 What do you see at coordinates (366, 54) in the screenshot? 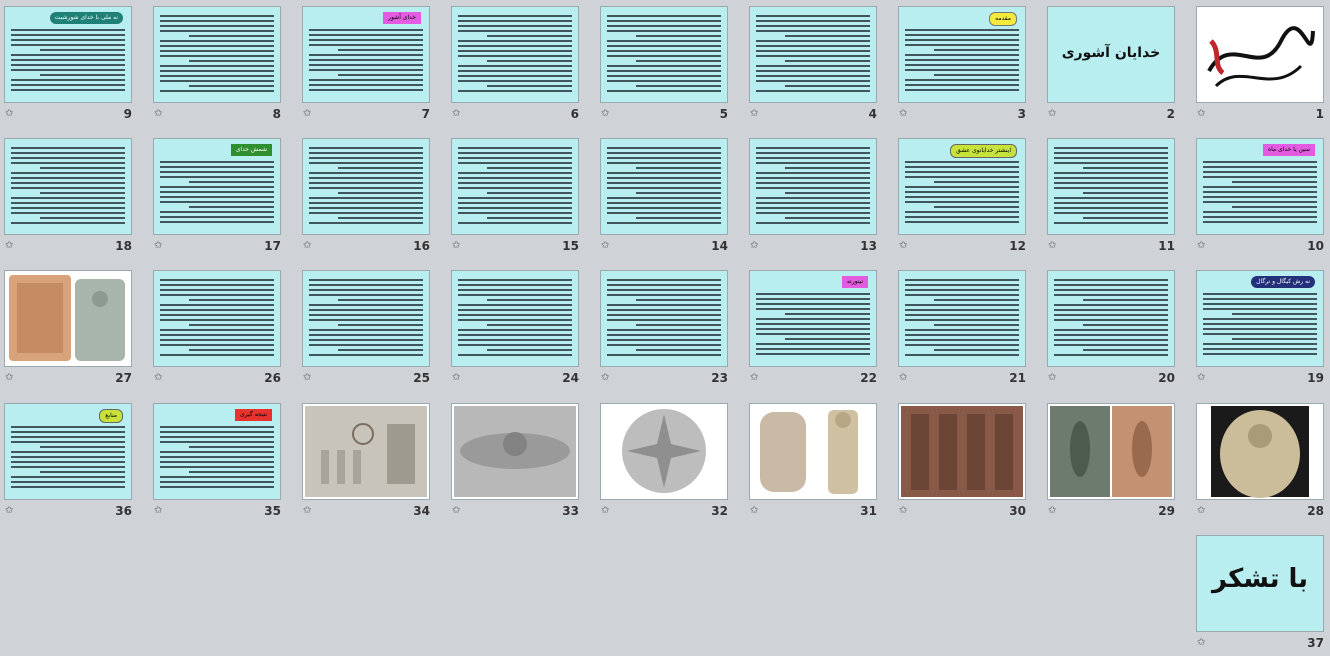
I see `slide-thumbnail: خدای آشور` at bounding box center [366, 54].